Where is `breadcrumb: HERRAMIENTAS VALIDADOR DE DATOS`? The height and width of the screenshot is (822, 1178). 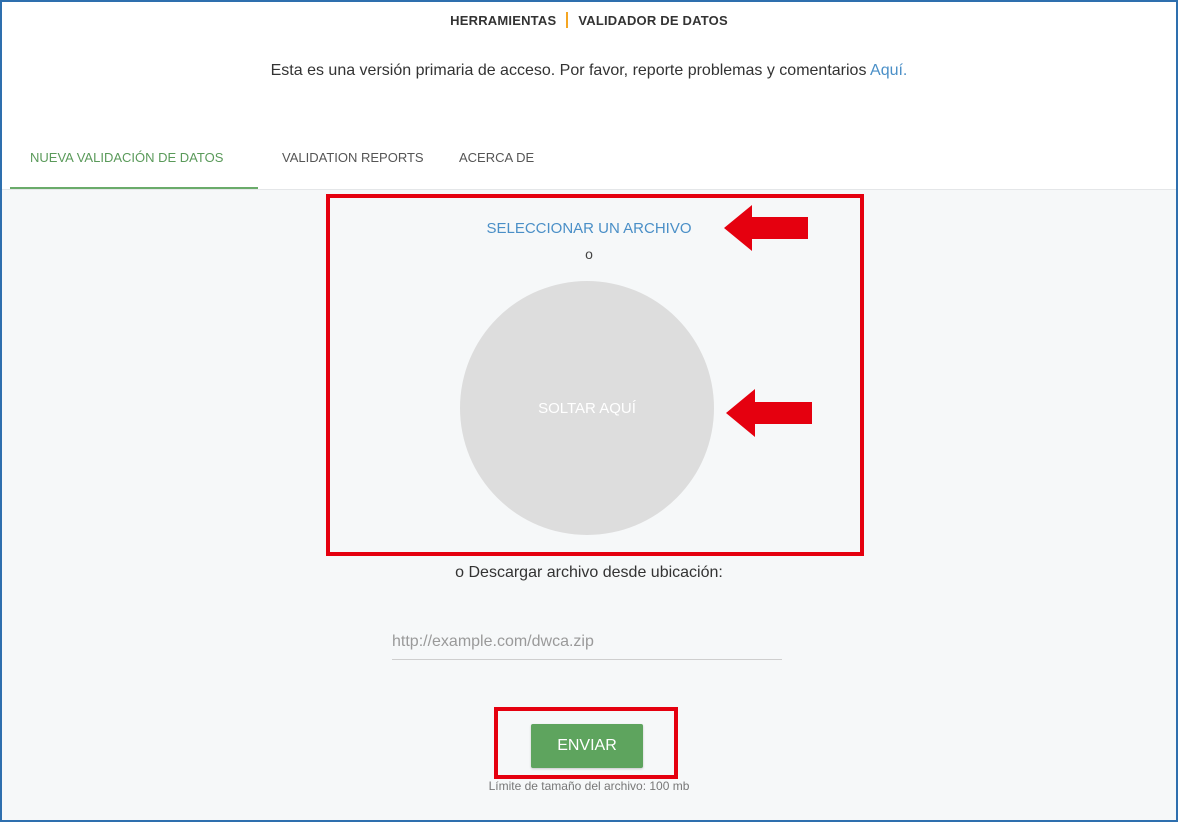 breadcrumb: HERRAMIENTAS VALIDADOR DE DATOS is located at coordinates (589, 20).